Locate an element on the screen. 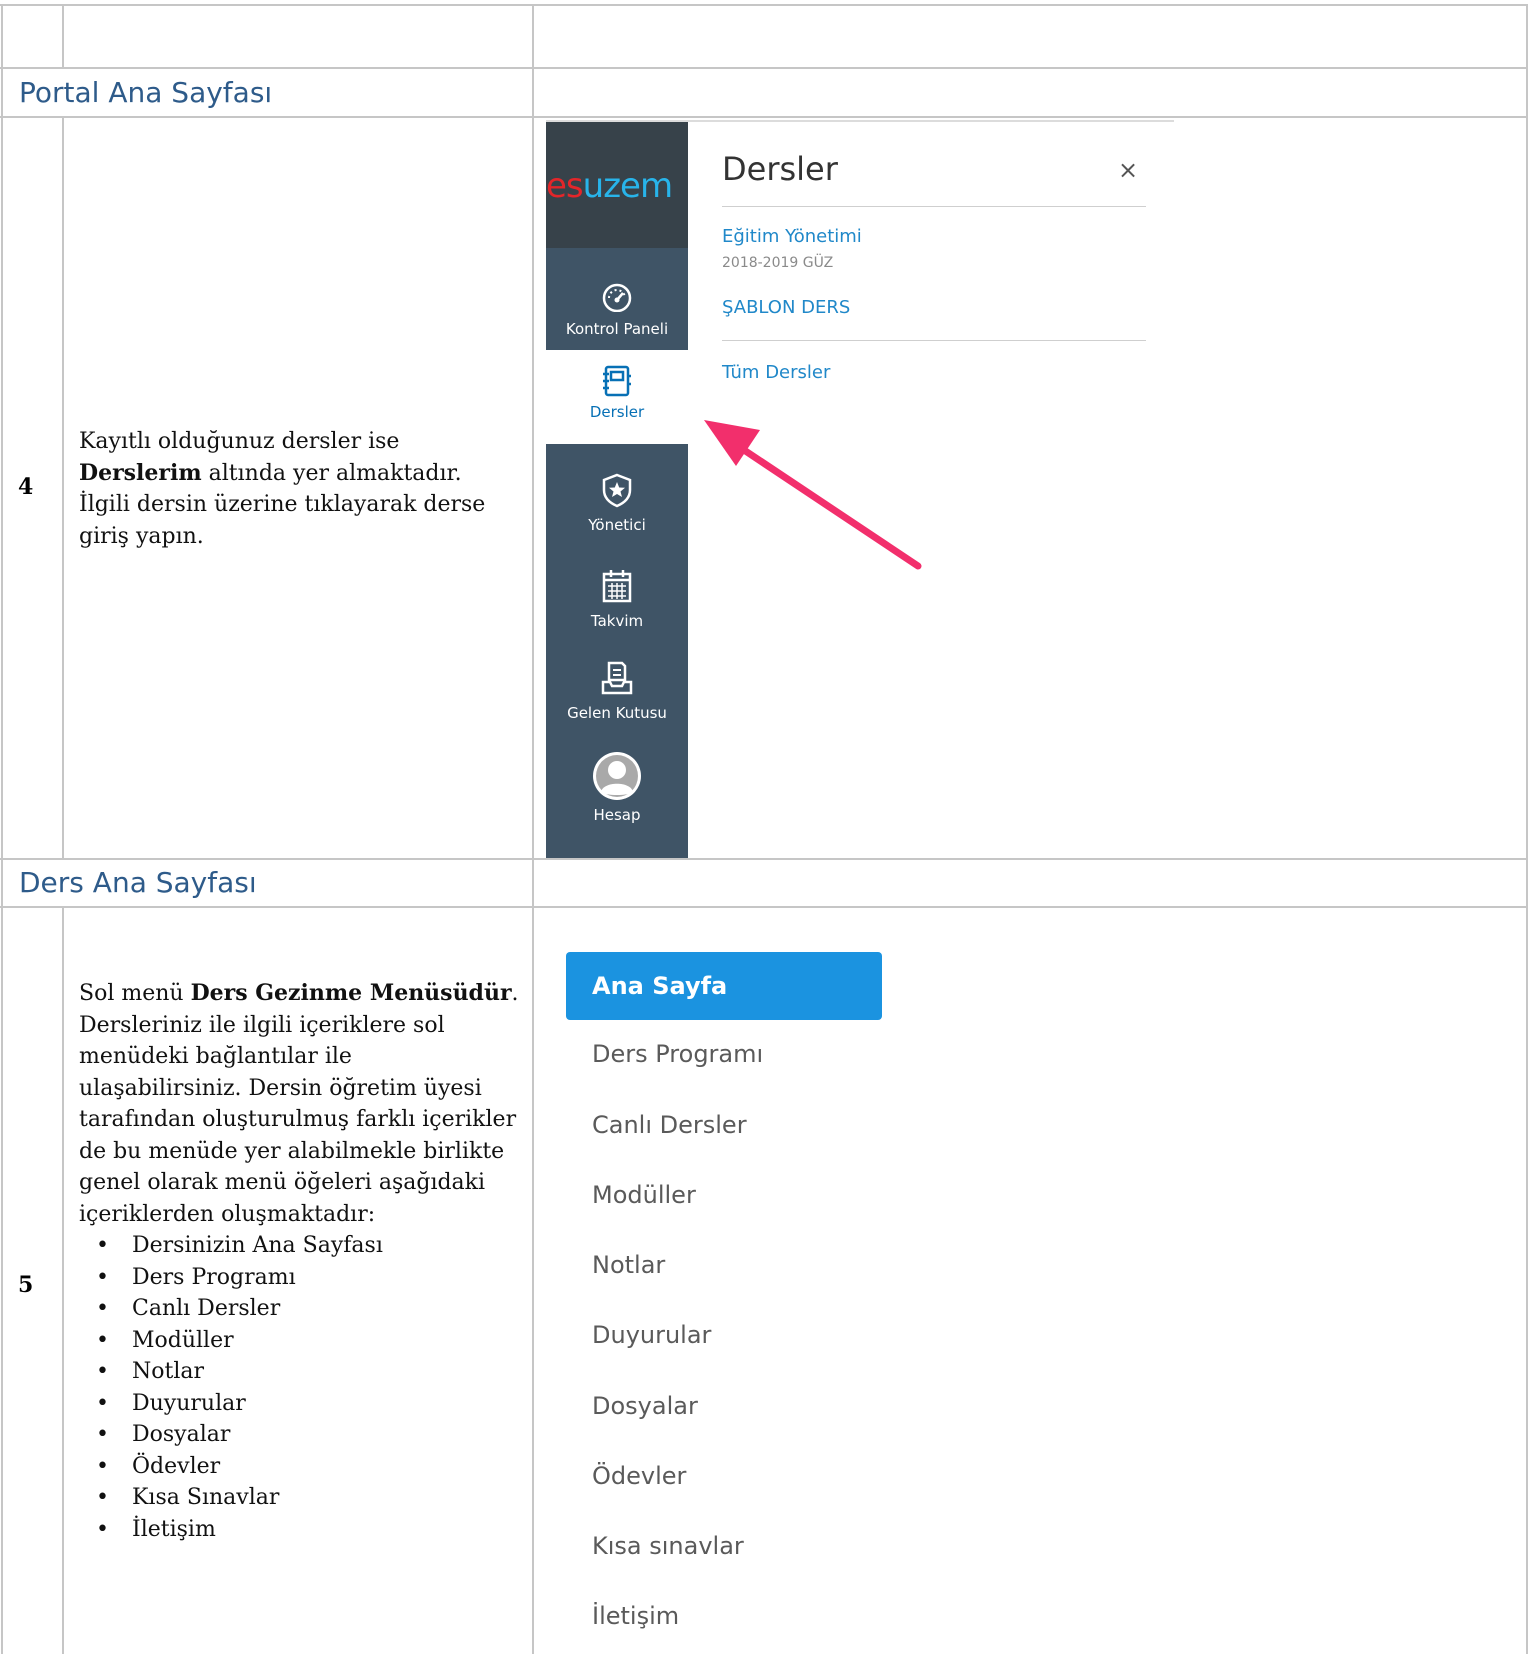 Image resolution: width=1528 pixels, height=1654 pixels. table-border-top is located at coordinates (764, 5).